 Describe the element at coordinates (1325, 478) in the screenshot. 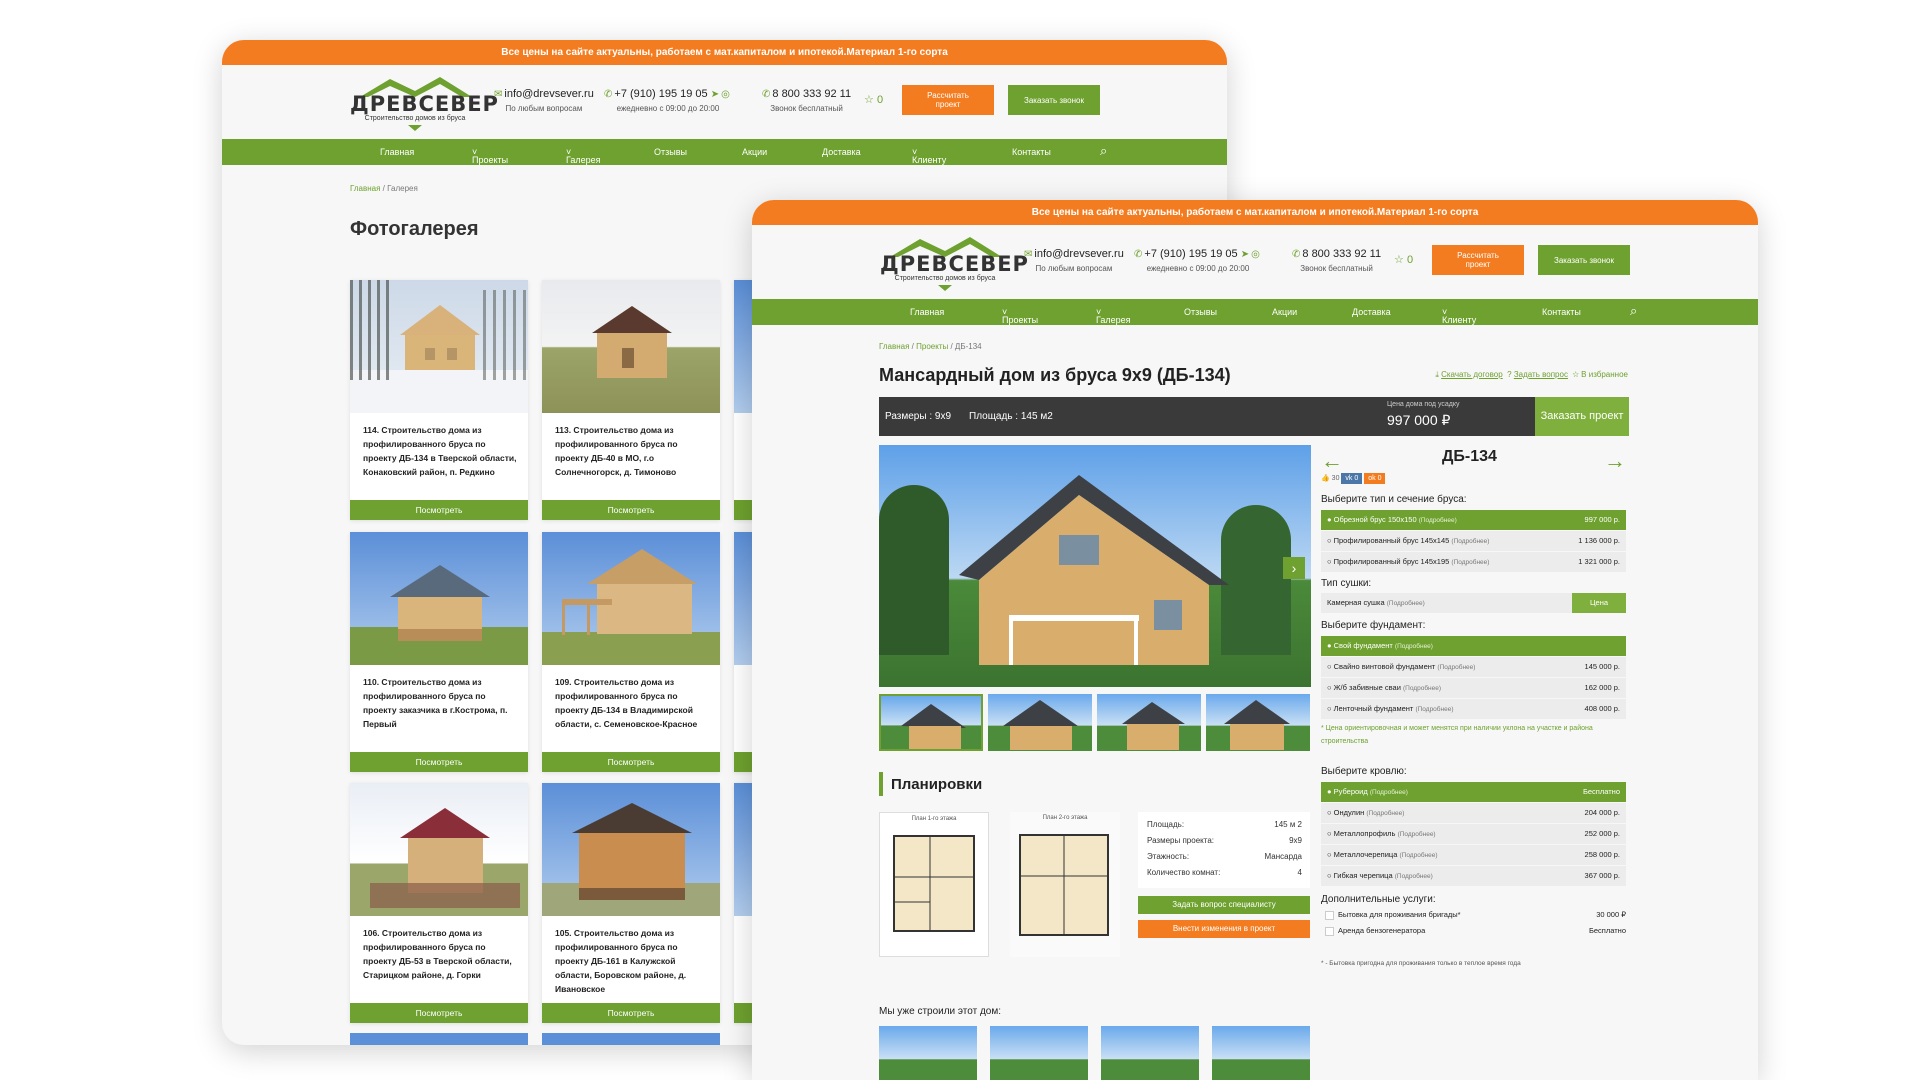

I see `like-icon: 👍` at that location.